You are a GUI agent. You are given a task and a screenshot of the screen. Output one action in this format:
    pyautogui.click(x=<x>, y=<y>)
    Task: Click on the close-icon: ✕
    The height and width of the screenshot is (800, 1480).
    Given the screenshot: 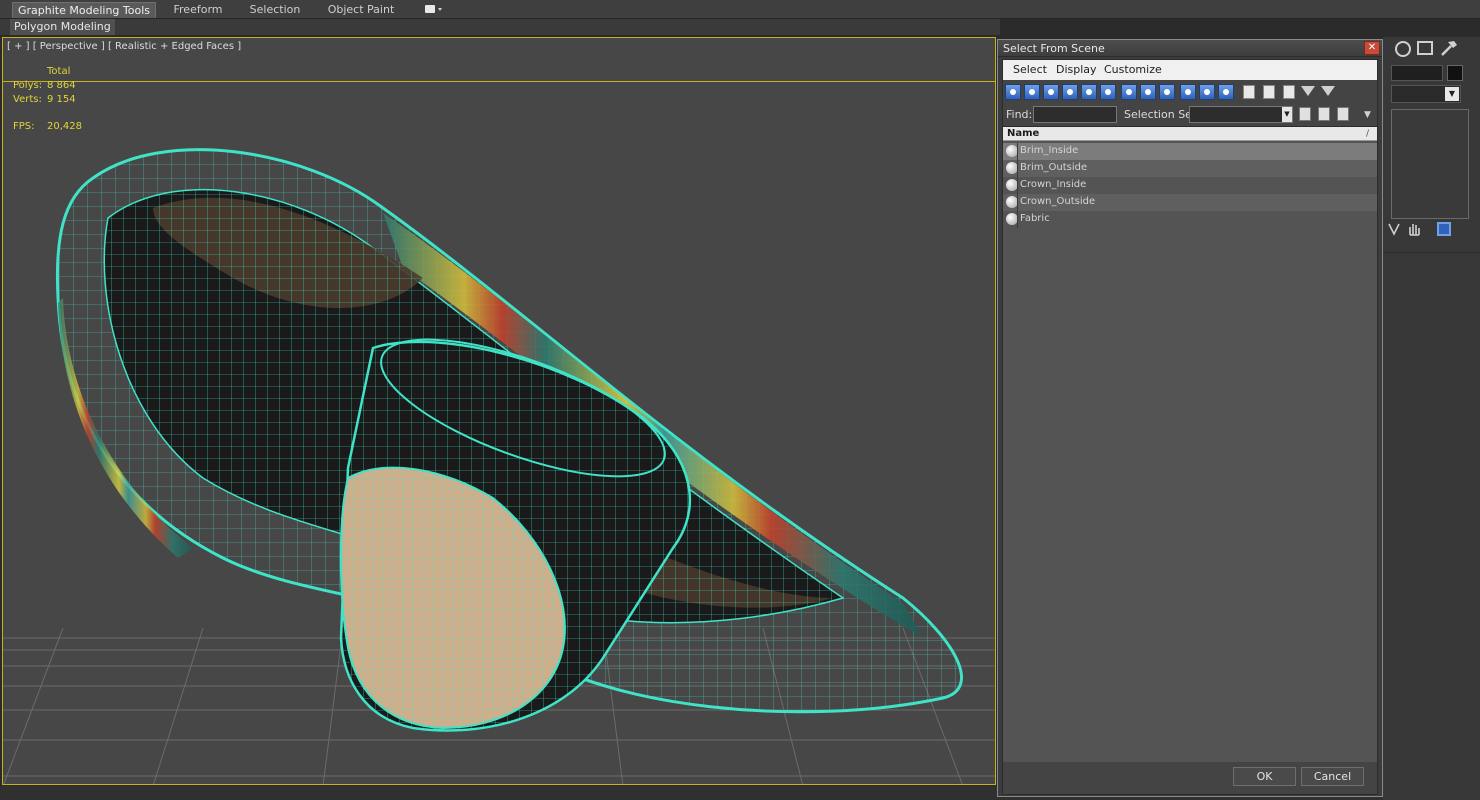 What is the action you would take?
    pyautogui.click(x=1372, y=48)
    